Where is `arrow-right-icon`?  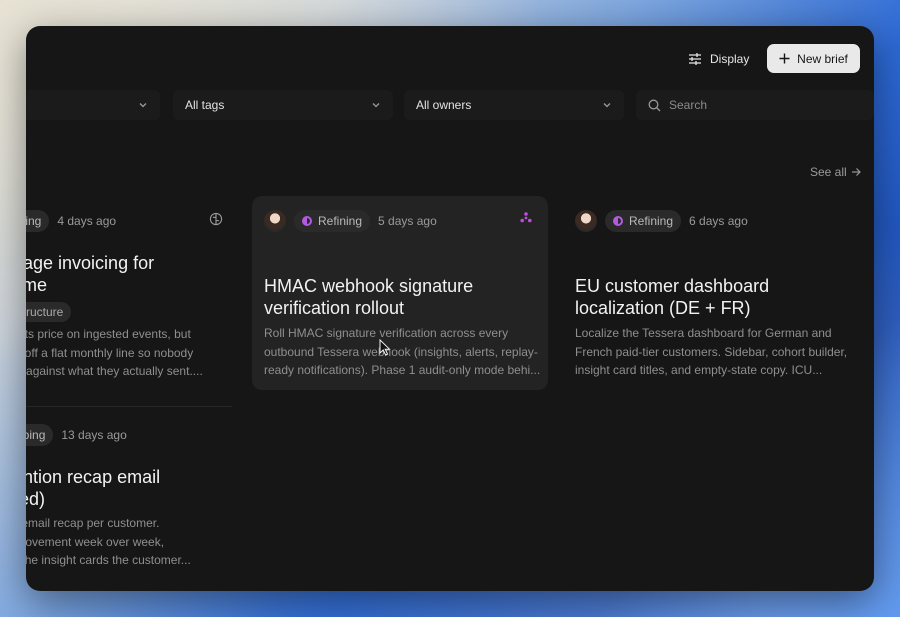 arrow-right-icon is located at coordinates (856, 172).